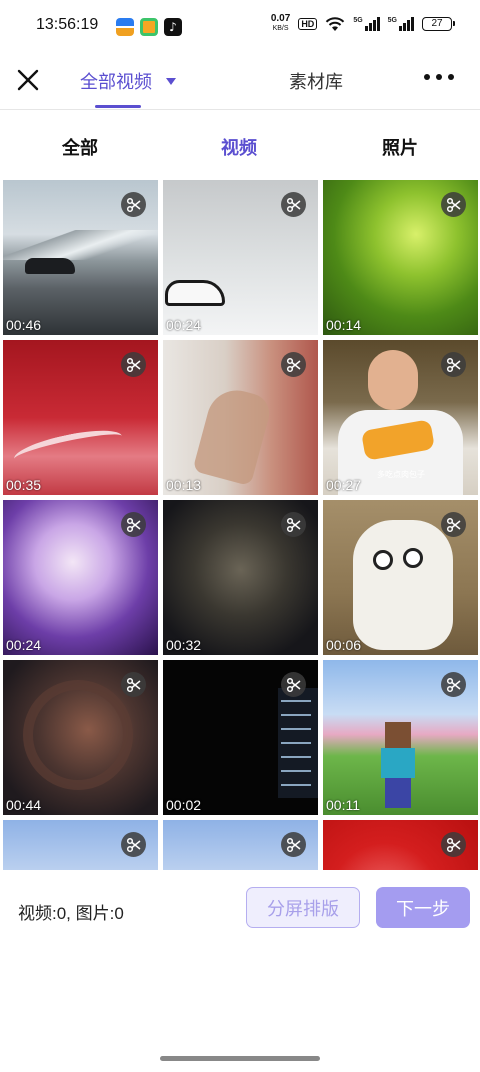  I want to click on hd-badge: HD, so click(308, 24).